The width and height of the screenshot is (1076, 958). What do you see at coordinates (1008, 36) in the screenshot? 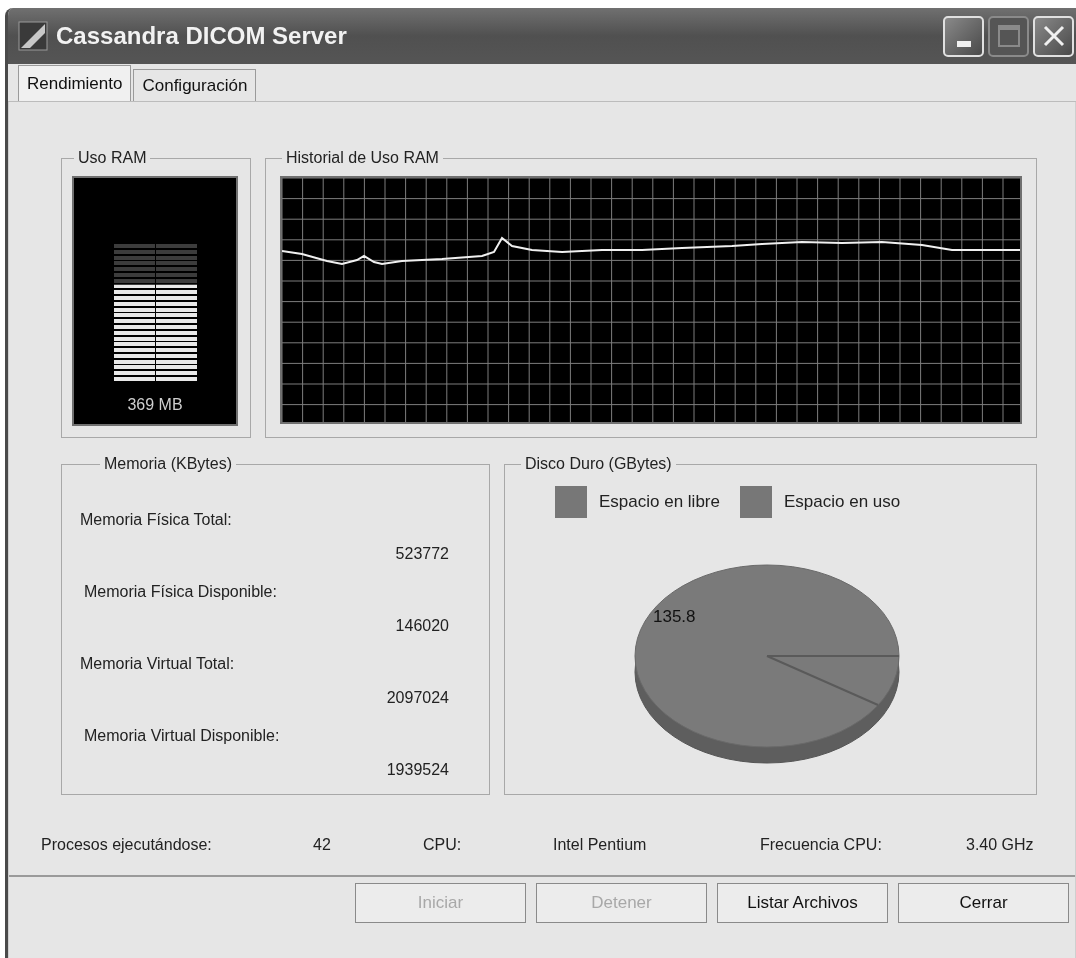
I see `maximize-icon` at bounding box center [1008, 36].